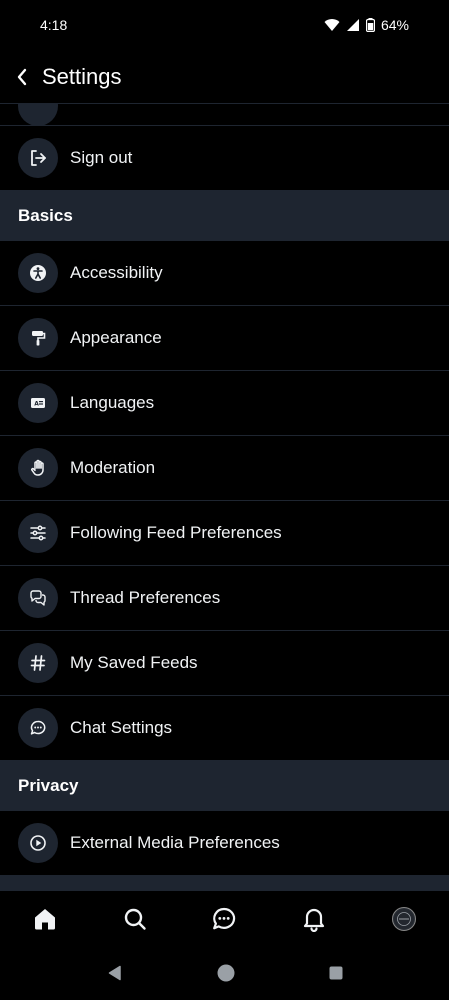 The width and height of the screenshot is (449, 1000). Describe the element at coordinates (82, 76) in the screenshot. I see `page-title: Settings` at that location.